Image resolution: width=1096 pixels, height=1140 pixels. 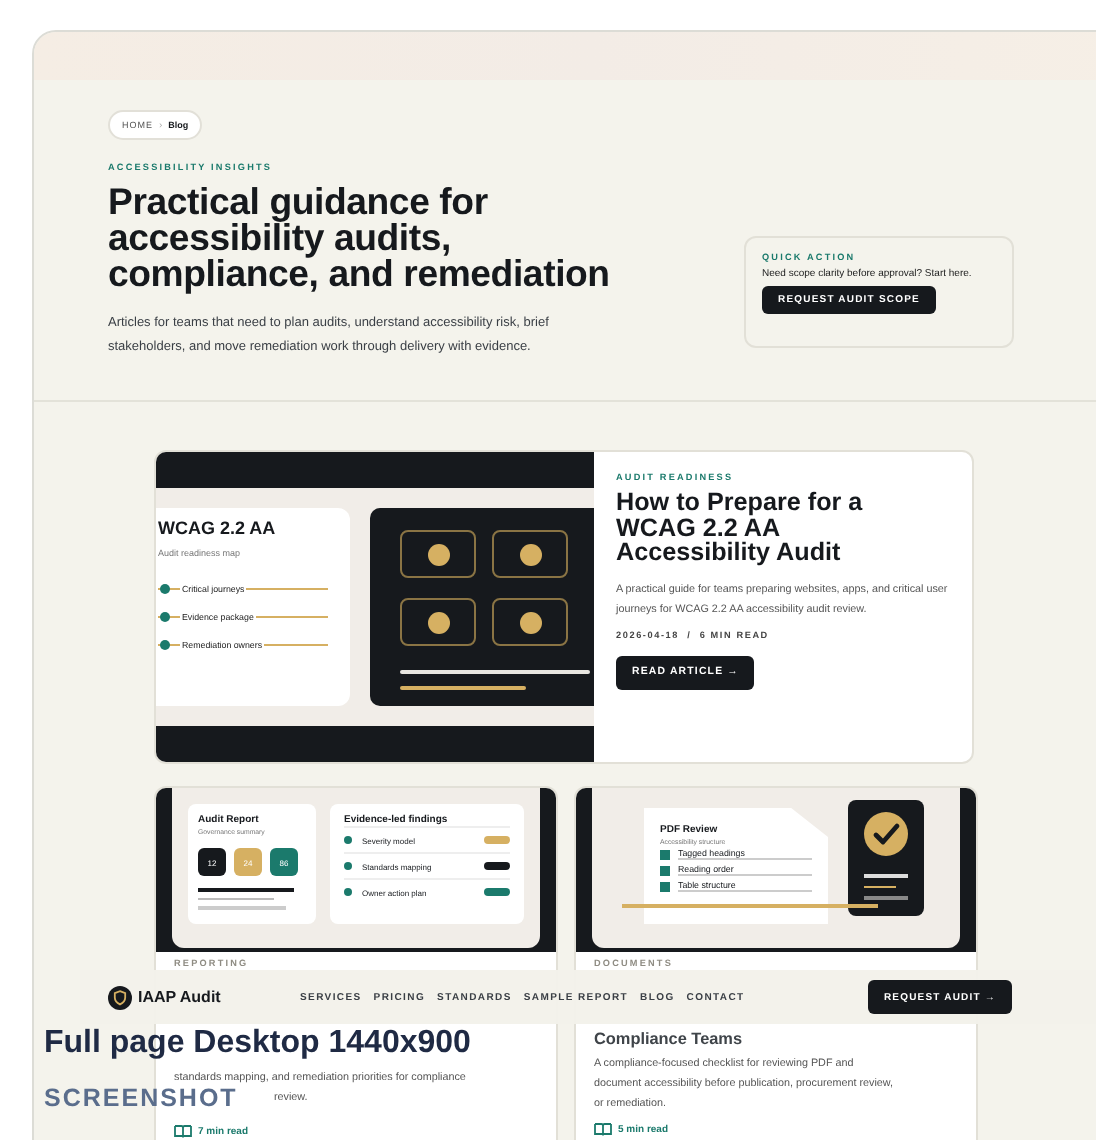 What do you see at coordinates (179, 997) in the screenshot?
I see `brand-name: IAAP Audit` at bounding box center [179, 997].